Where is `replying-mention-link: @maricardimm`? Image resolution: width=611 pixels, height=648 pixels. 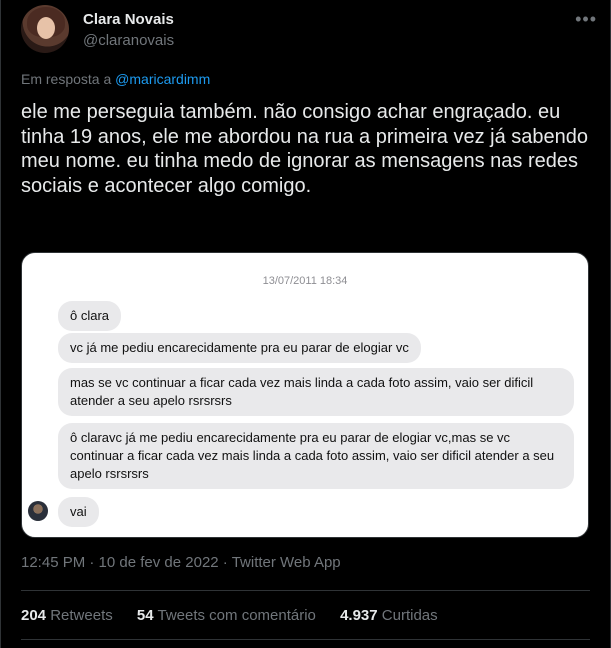 replying-mention-link: @maricardimm is located at coordinates (162, 79).